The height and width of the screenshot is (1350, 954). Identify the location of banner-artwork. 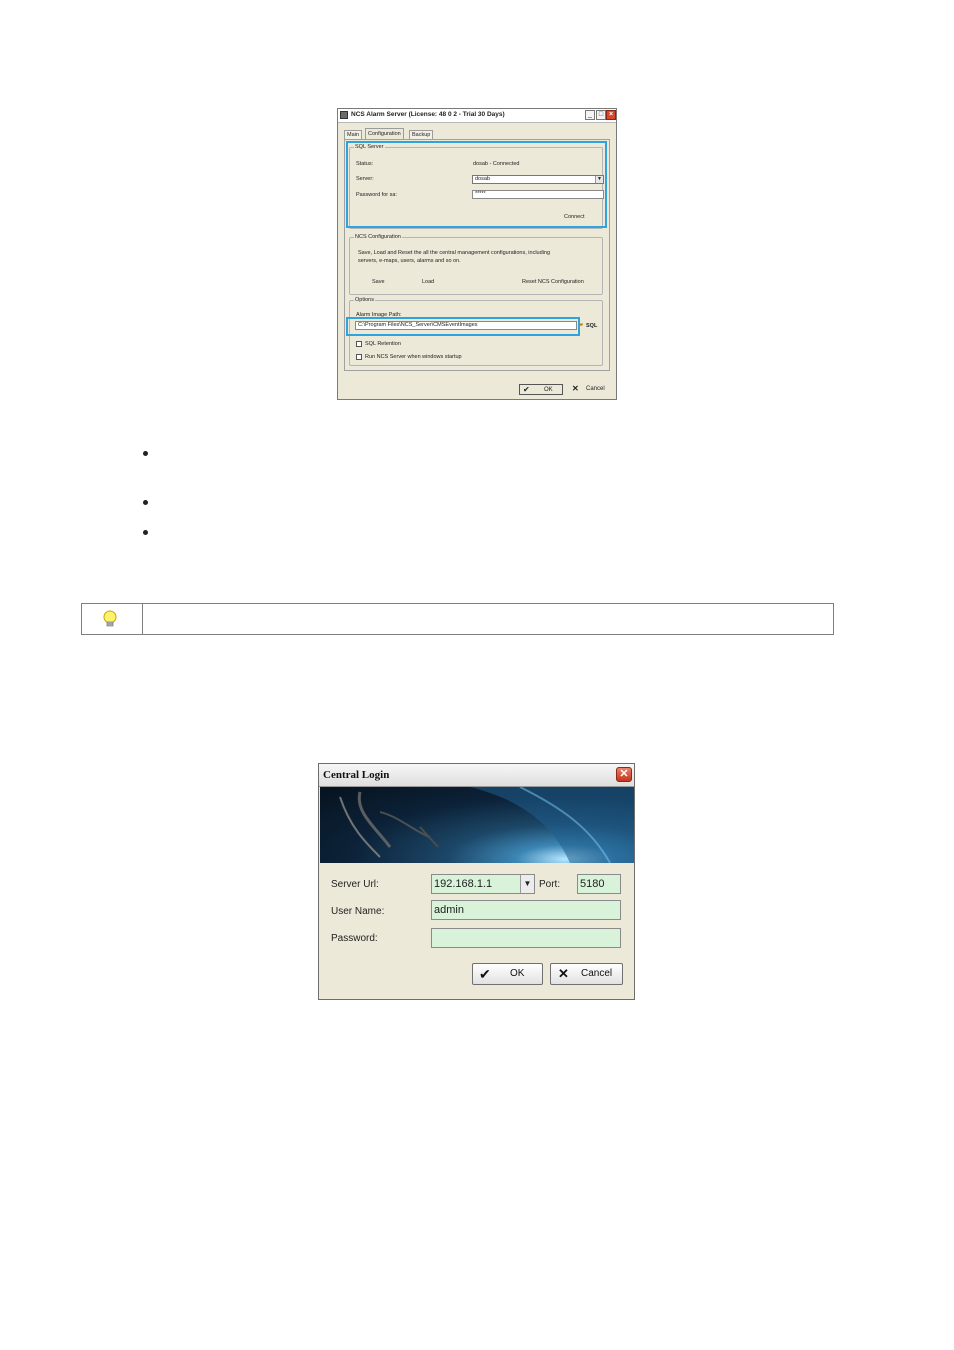
(486, 825).